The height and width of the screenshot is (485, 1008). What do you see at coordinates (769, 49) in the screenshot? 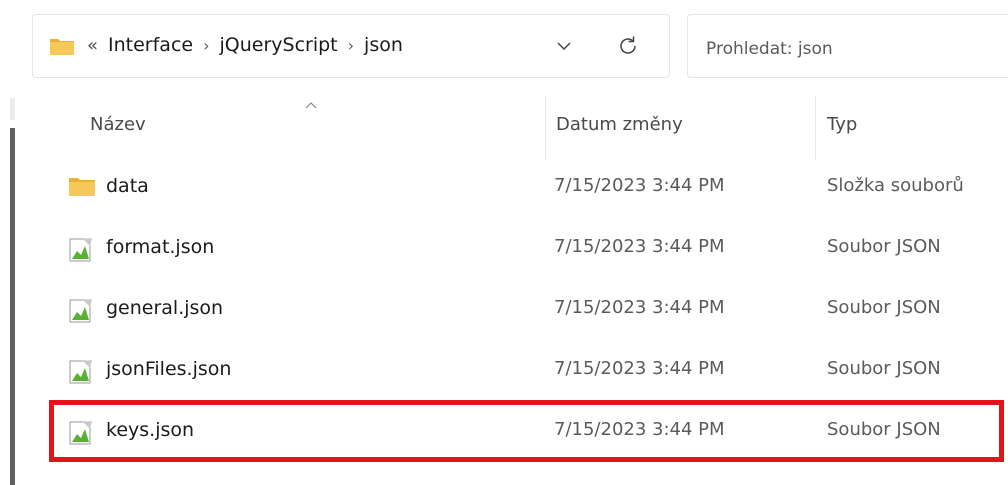
I see `search-input: Prohledat: json` at bounding box center [769, 49].